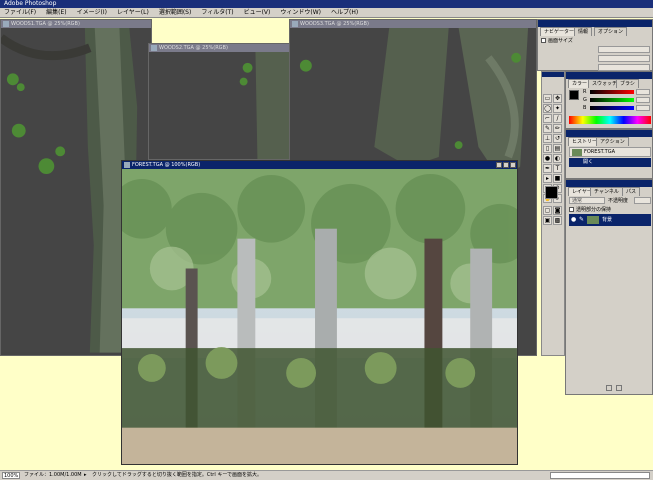 The width and height of the screenshot is (653, 480). Describe the element at coordinates (56, 12) in the screenshot. I see `menu-edit: 編集(E)` at that location.